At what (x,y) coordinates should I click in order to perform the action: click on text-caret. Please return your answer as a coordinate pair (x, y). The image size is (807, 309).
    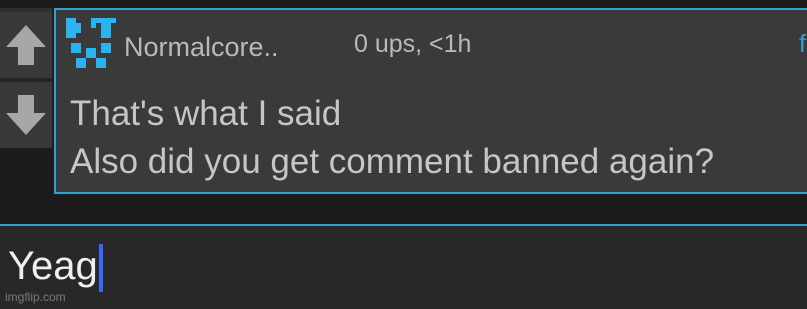
    Looking at the image, I should click on (100, 268).